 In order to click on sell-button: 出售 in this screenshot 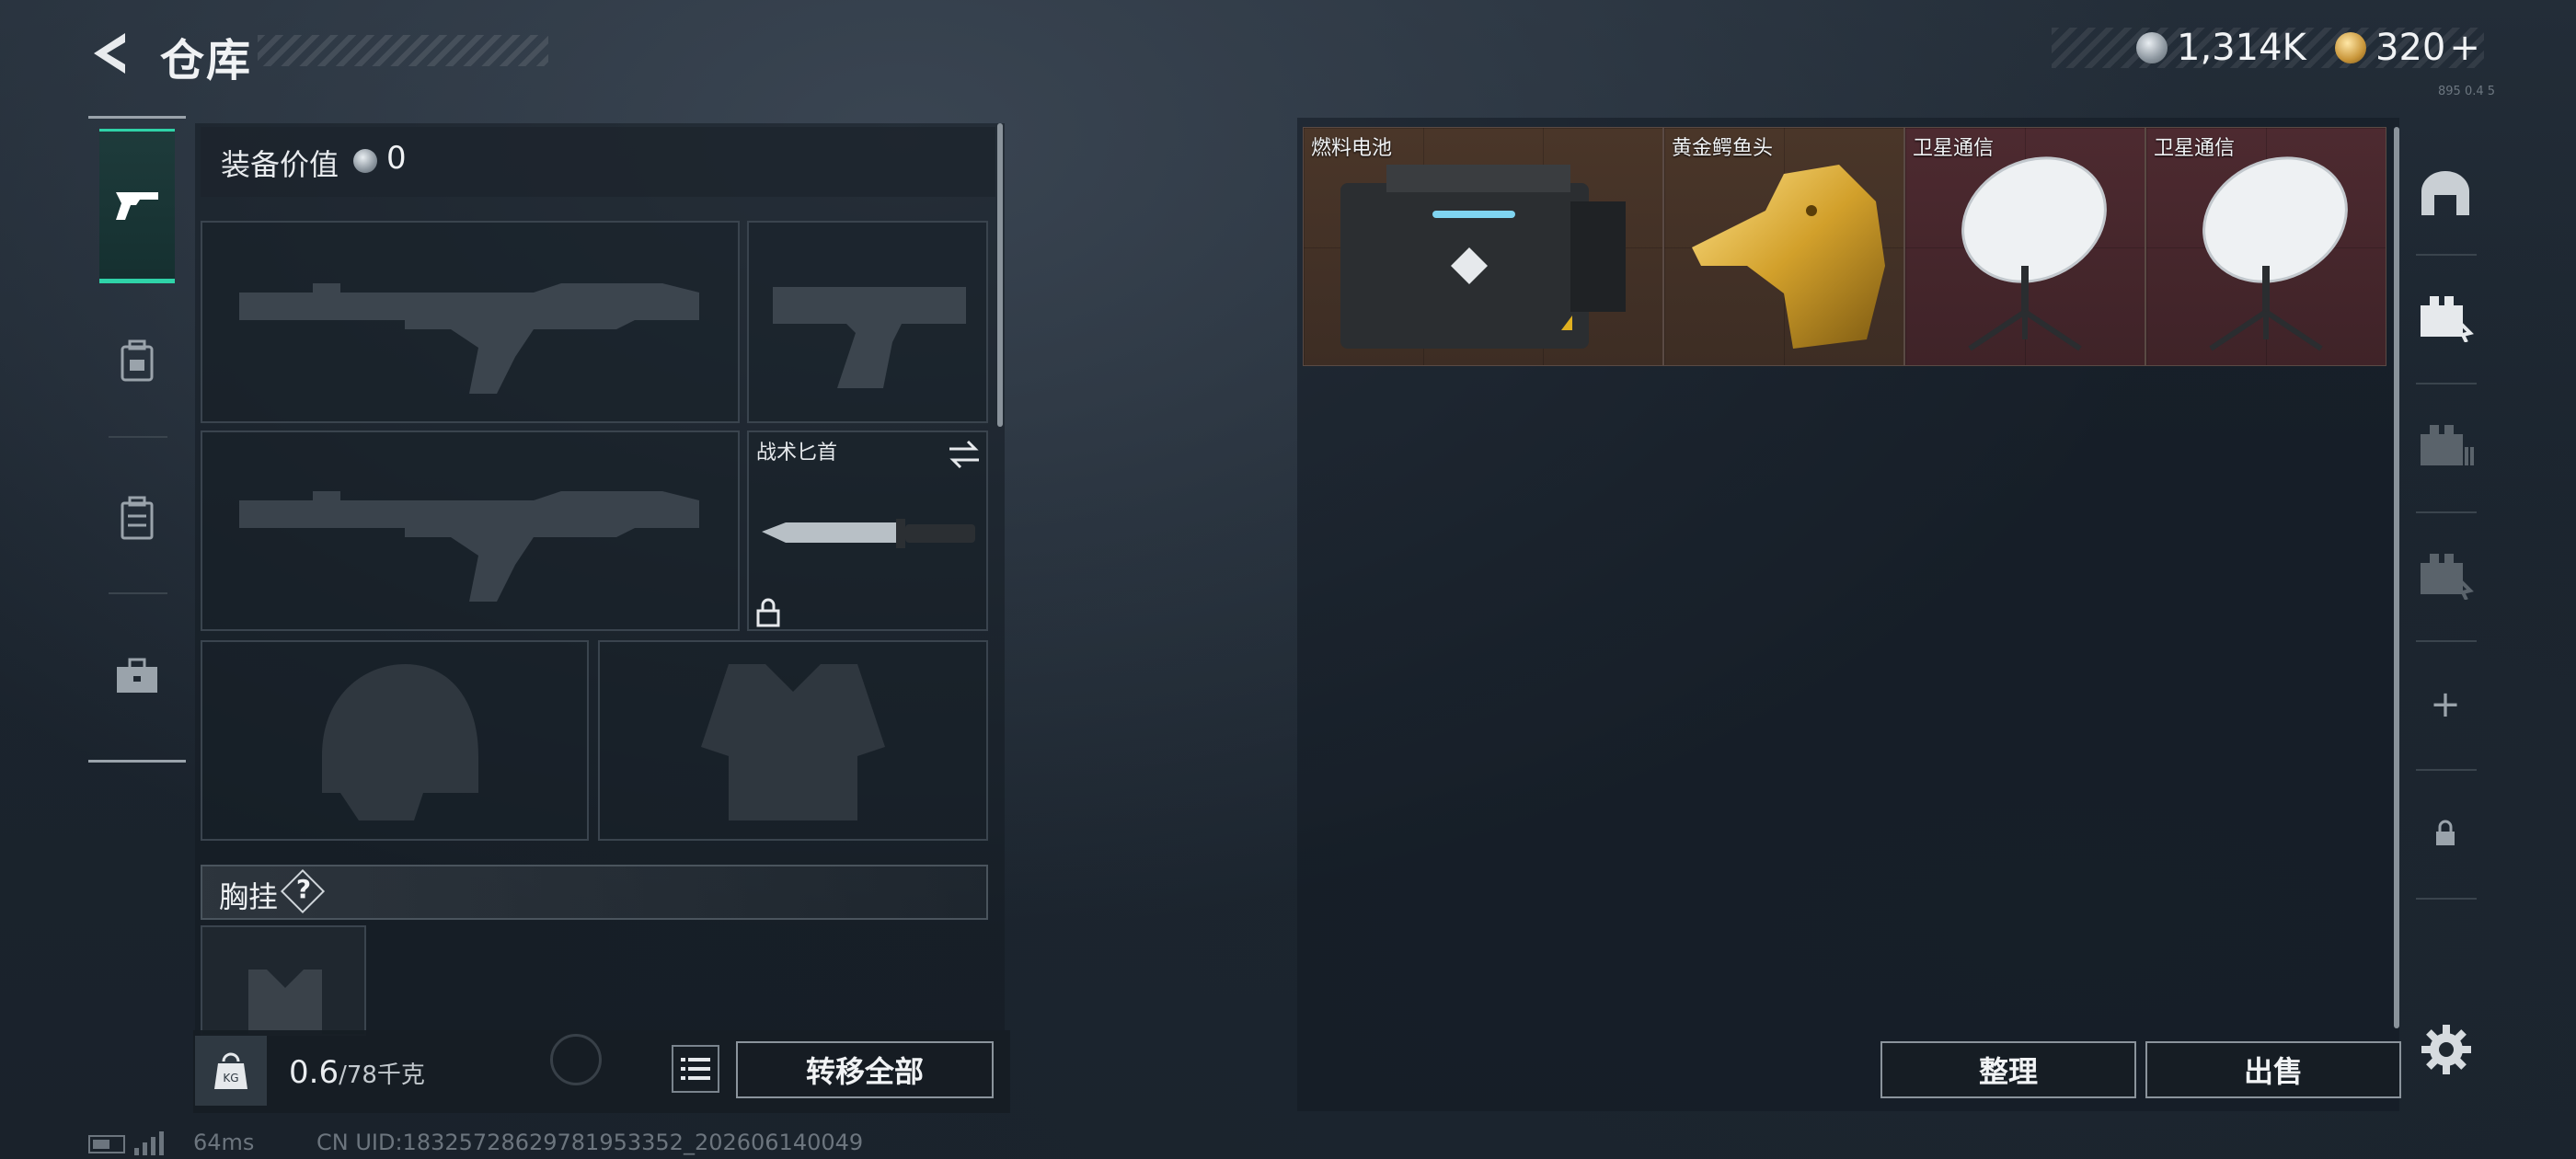, I will do `click(2273, 1069)`.